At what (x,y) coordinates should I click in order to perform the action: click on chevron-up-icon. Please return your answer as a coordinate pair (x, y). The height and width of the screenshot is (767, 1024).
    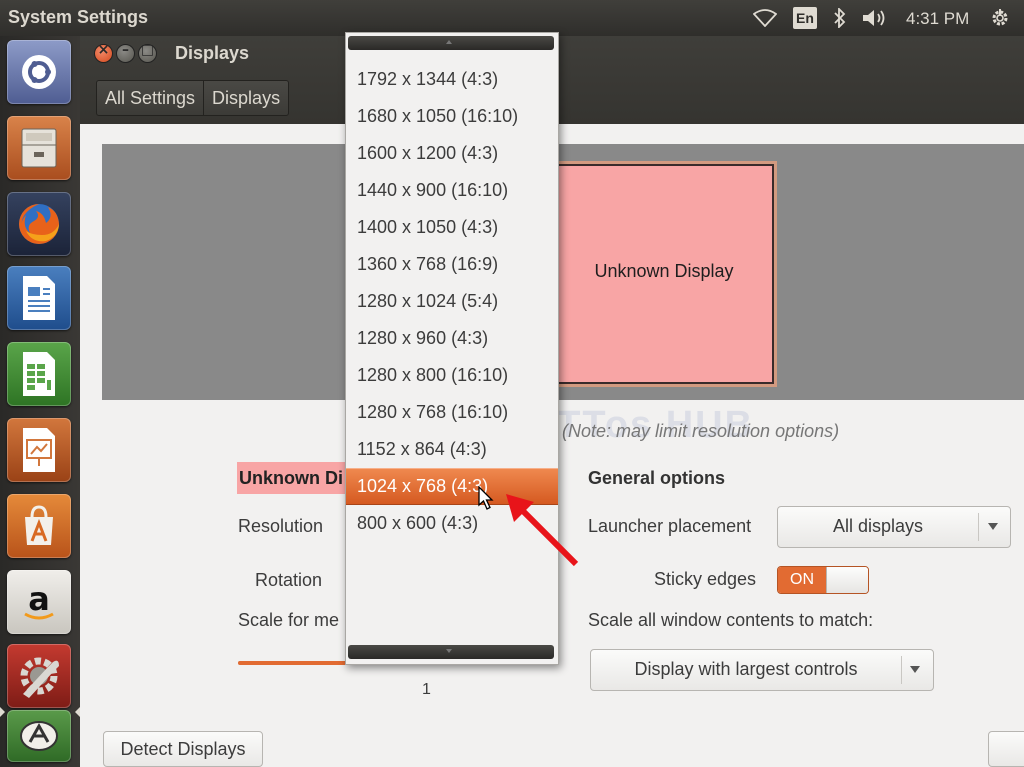
    Looking at the image, I should click on (449, 42).